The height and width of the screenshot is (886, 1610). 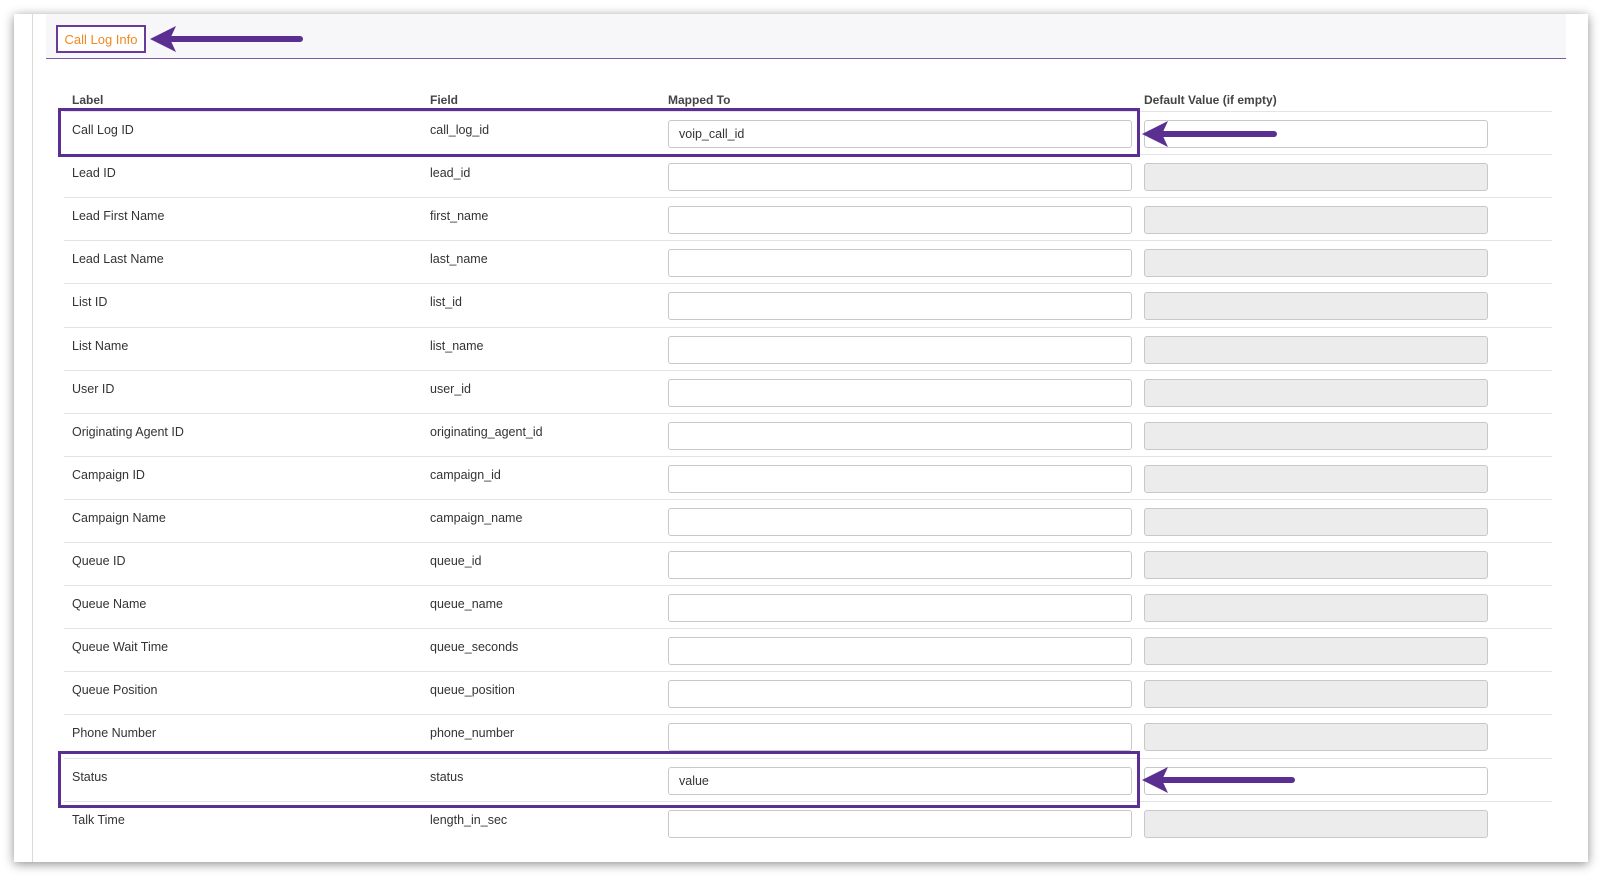 What do you see at coordinates (128, 432) in the screenshot?
I see `row-label: Originating Agent ID` at bounding box center [128, 432].